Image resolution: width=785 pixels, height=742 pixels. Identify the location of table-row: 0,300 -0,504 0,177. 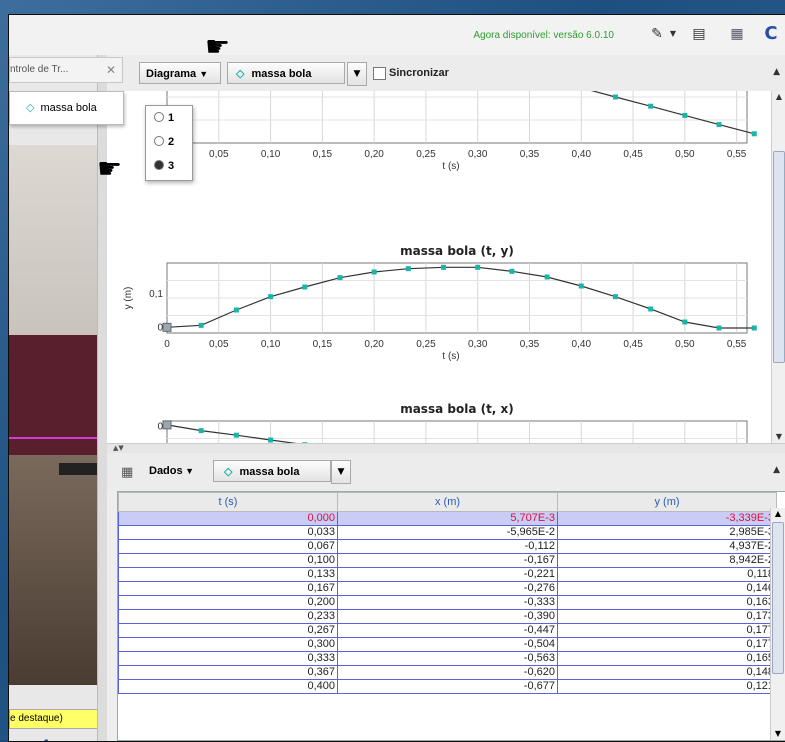
(447, 644).